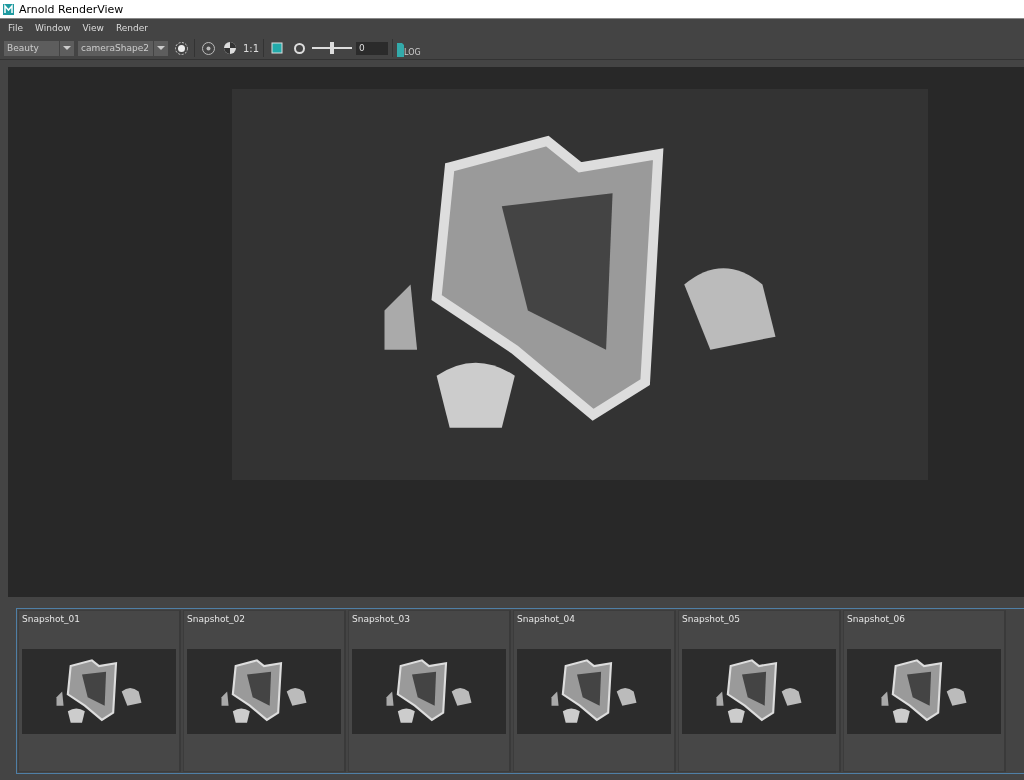  What do you see at coordinates (264, 691) in the screenshot?
I see `snapshot-card: Snapshot_02` at bounding box center [264, 691].